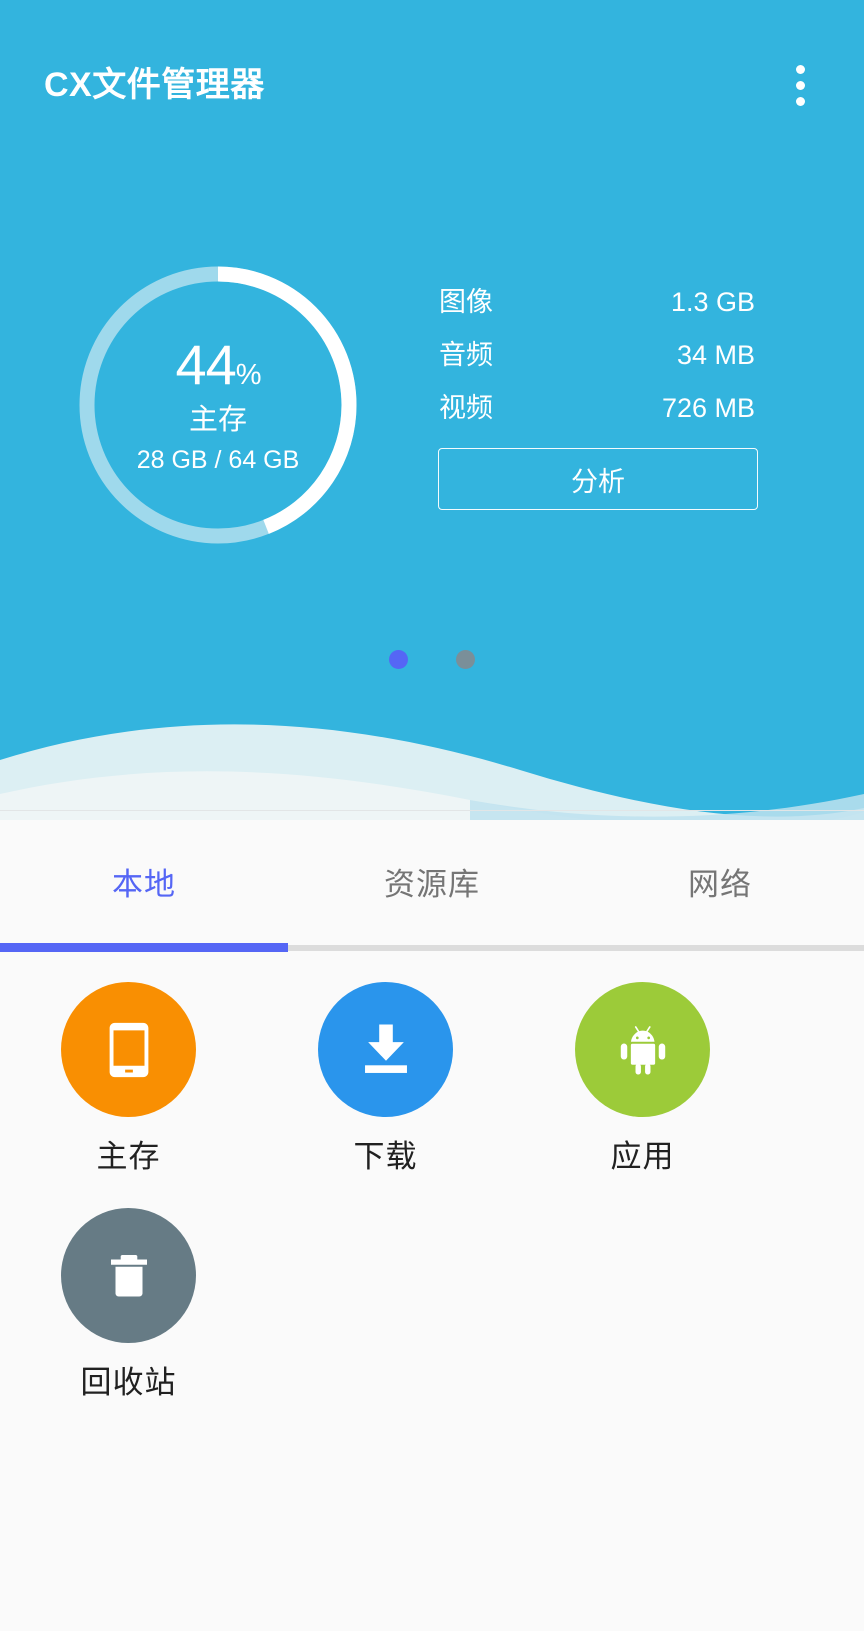 The width and height of the screenshot is (864, 1631). Describe the element at coordinates (598, 408) in the screenshot. I see `stat-row: 视频 726 MB` at that location.